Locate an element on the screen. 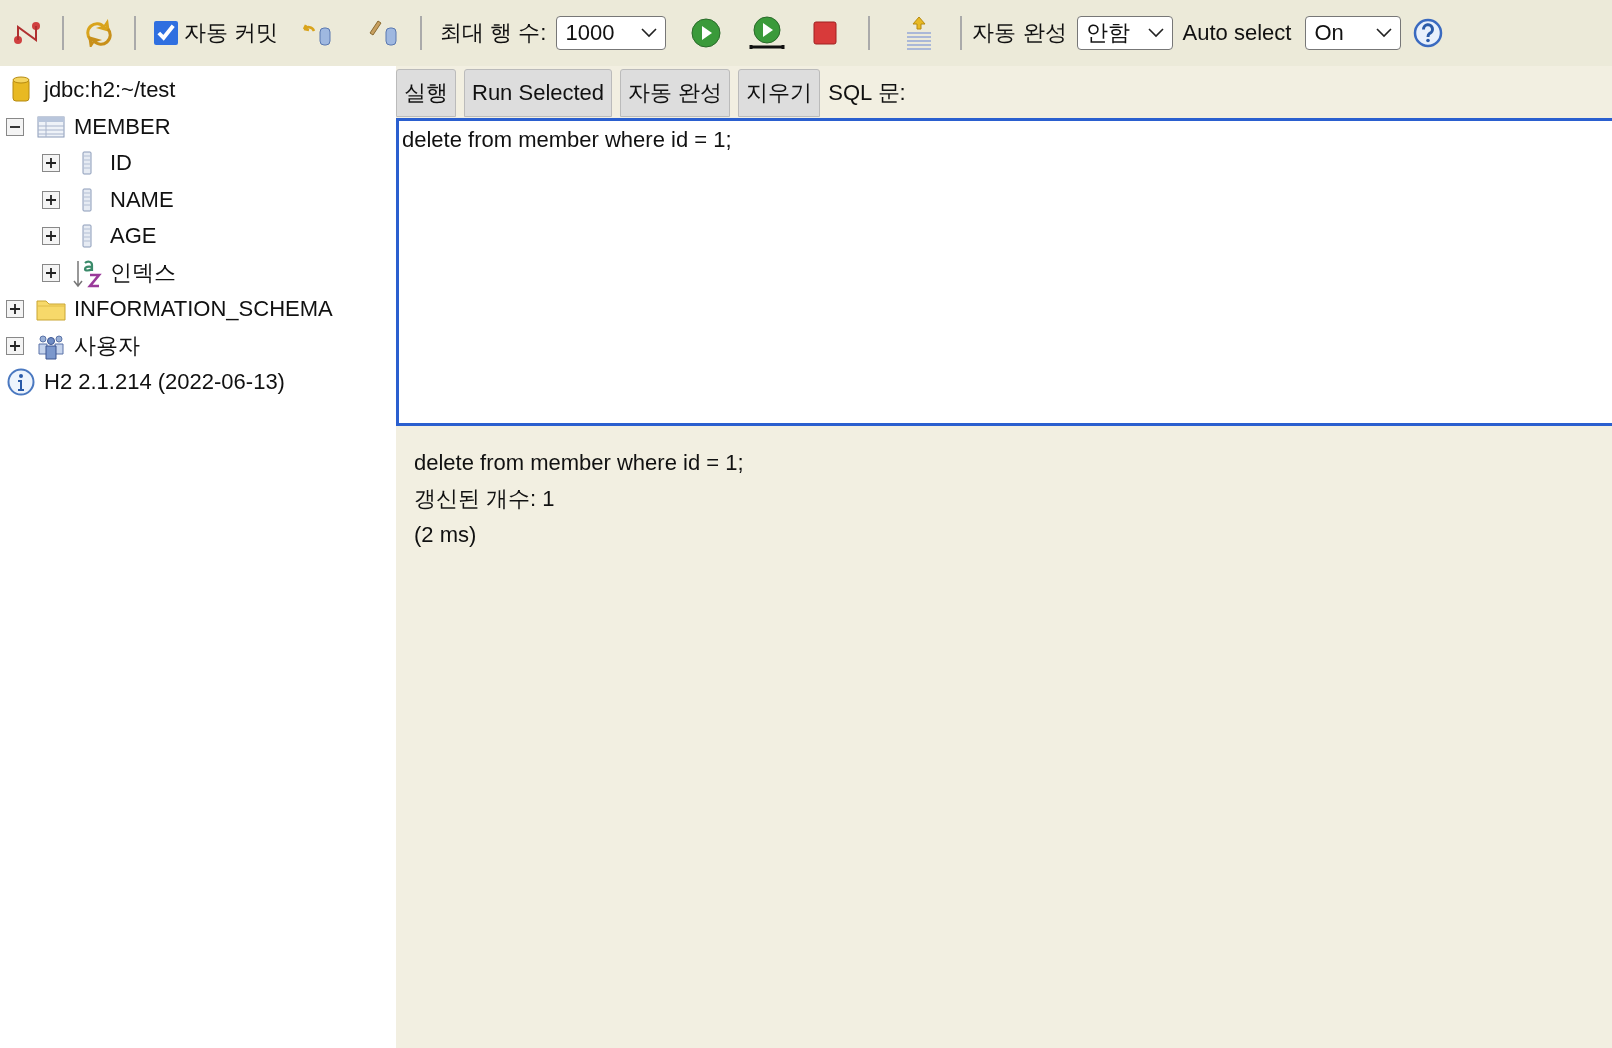 This screenshot has width=1612, height=1048. tree-item: MEMBER is located at coordinates (122, 126).